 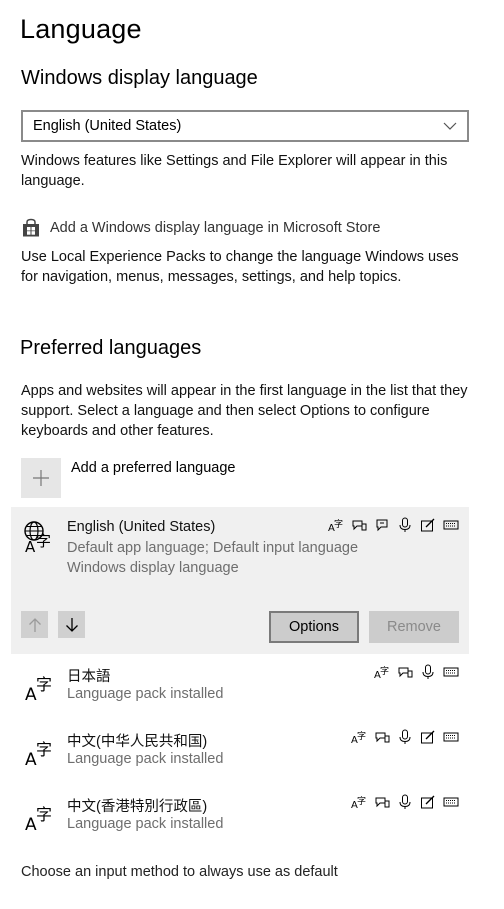 What do you see at coordinates (153, 568) in the screenshot?
I see `language-status-line2: Windows display language` at bounding box center [153, 568].